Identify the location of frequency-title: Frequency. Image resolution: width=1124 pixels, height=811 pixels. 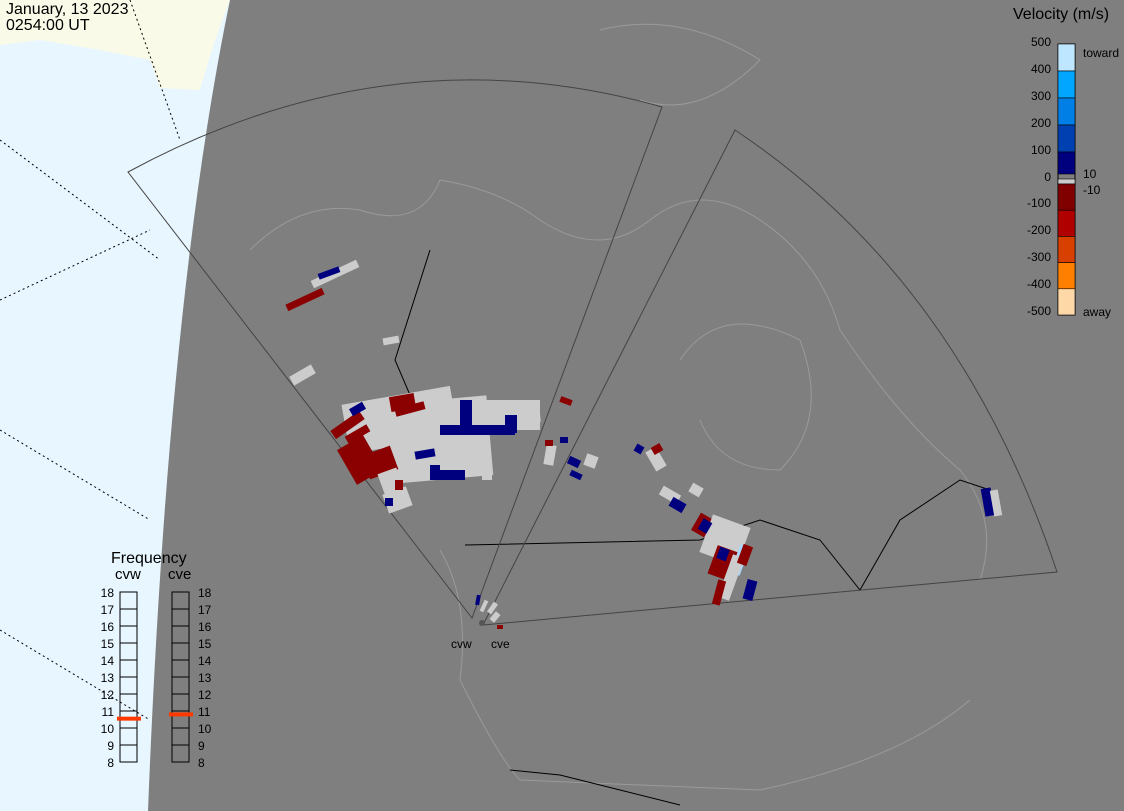
(149, 558).